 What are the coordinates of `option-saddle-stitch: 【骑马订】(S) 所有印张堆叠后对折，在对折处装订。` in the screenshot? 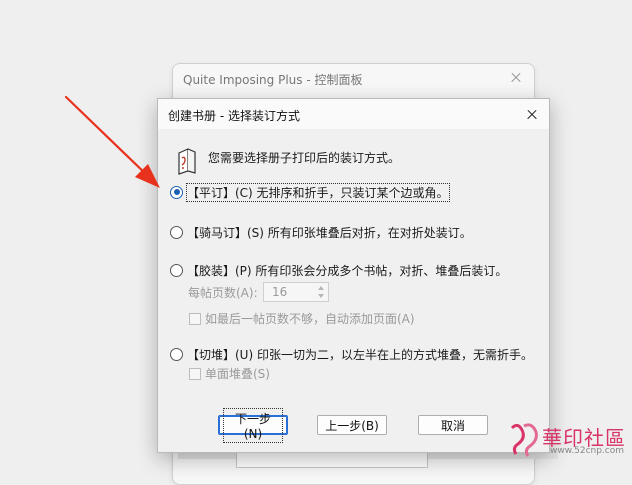 It's located at (321, 232).